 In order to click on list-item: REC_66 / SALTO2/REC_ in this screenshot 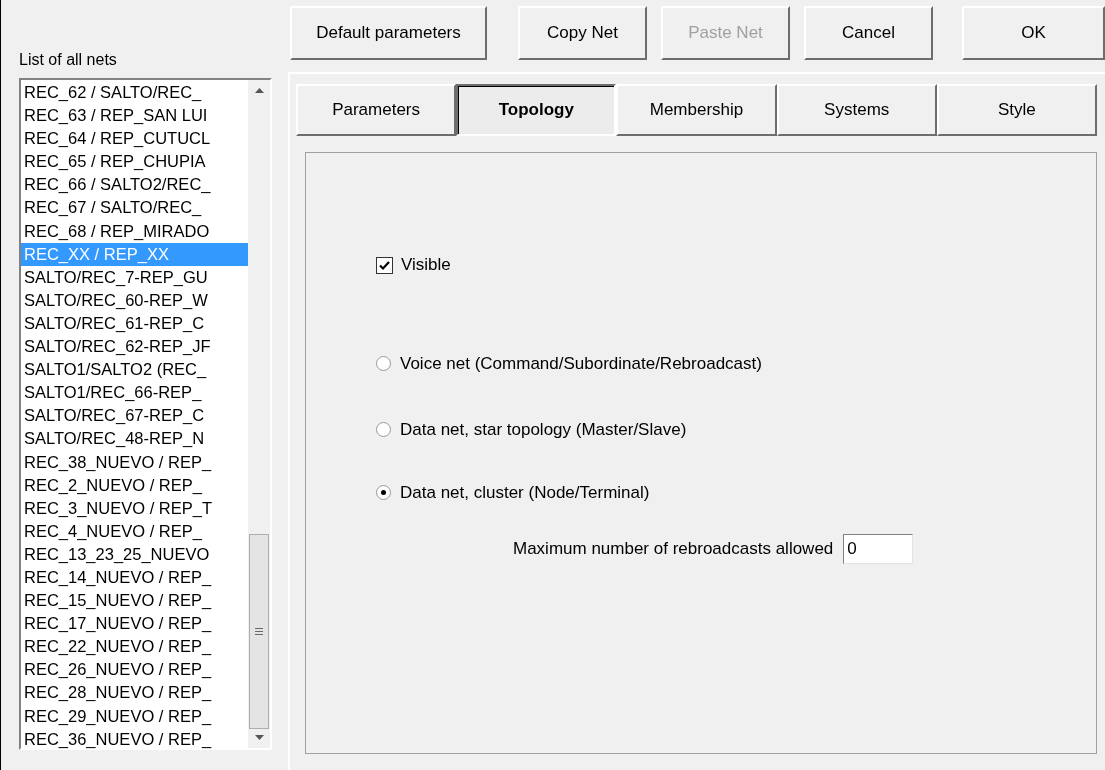, I will do `click(134, 185)`.